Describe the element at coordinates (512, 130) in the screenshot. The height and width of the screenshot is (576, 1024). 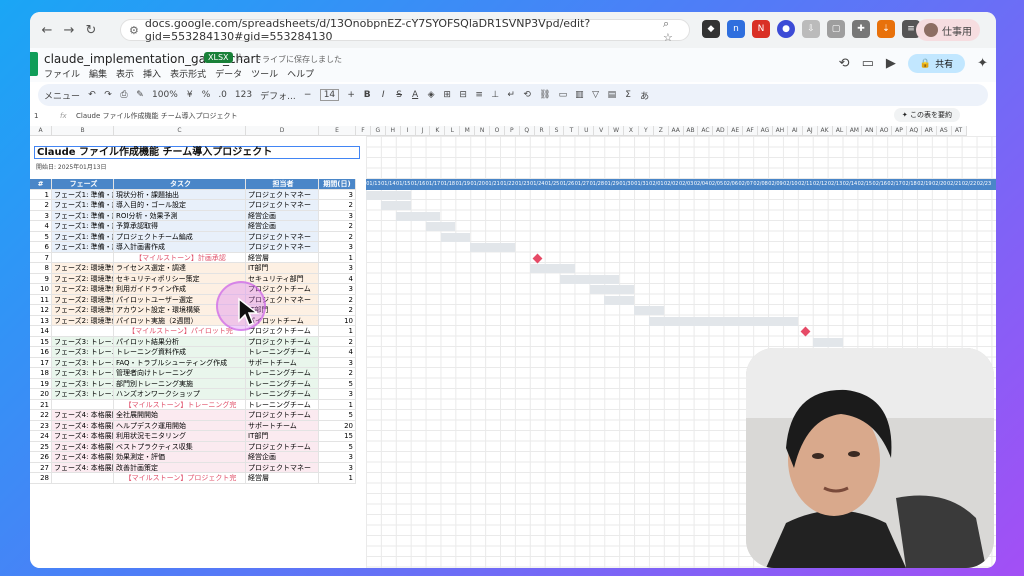
I see `column-header-p: P` at that location.